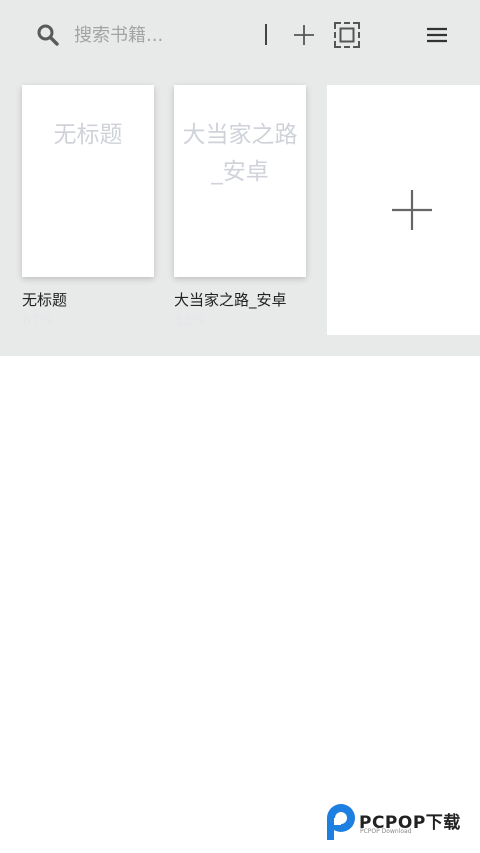 This screenshot has height=853, width=480. I want to click on hamburger-menu-icon, so click(437, 35).